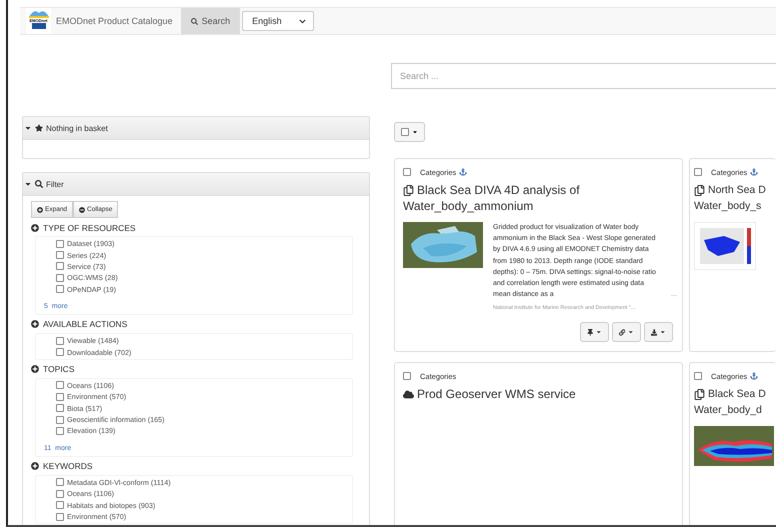 The height and width of the screenshot is (527, 776). I want to click on card-title-line: Water_body_d, so click(728, 410).